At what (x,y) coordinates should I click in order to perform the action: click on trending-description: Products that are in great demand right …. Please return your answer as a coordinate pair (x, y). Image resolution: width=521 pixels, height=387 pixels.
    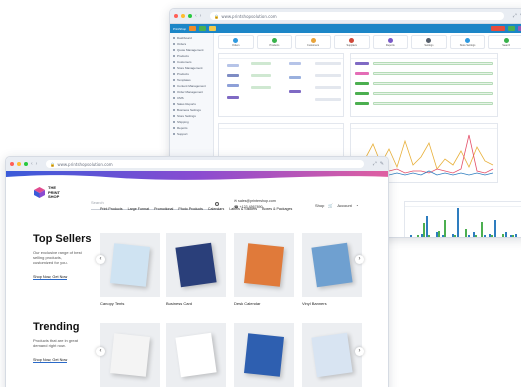
    Looking at the image, I should click on (55, 343).